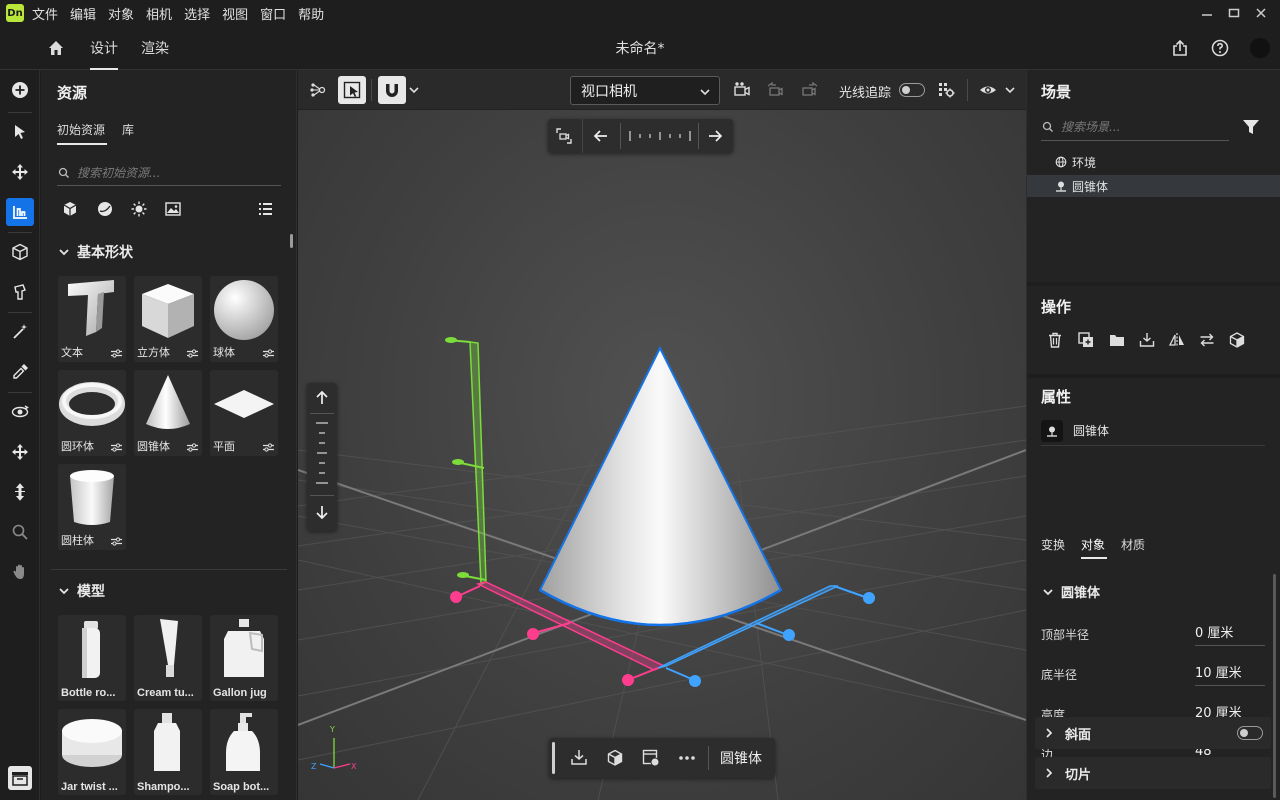 The width and height of the screenshot is (1280, 800). Describe the element at coordinates (352, 90) in the screenshot. I see `select-mode-icon` at that location.